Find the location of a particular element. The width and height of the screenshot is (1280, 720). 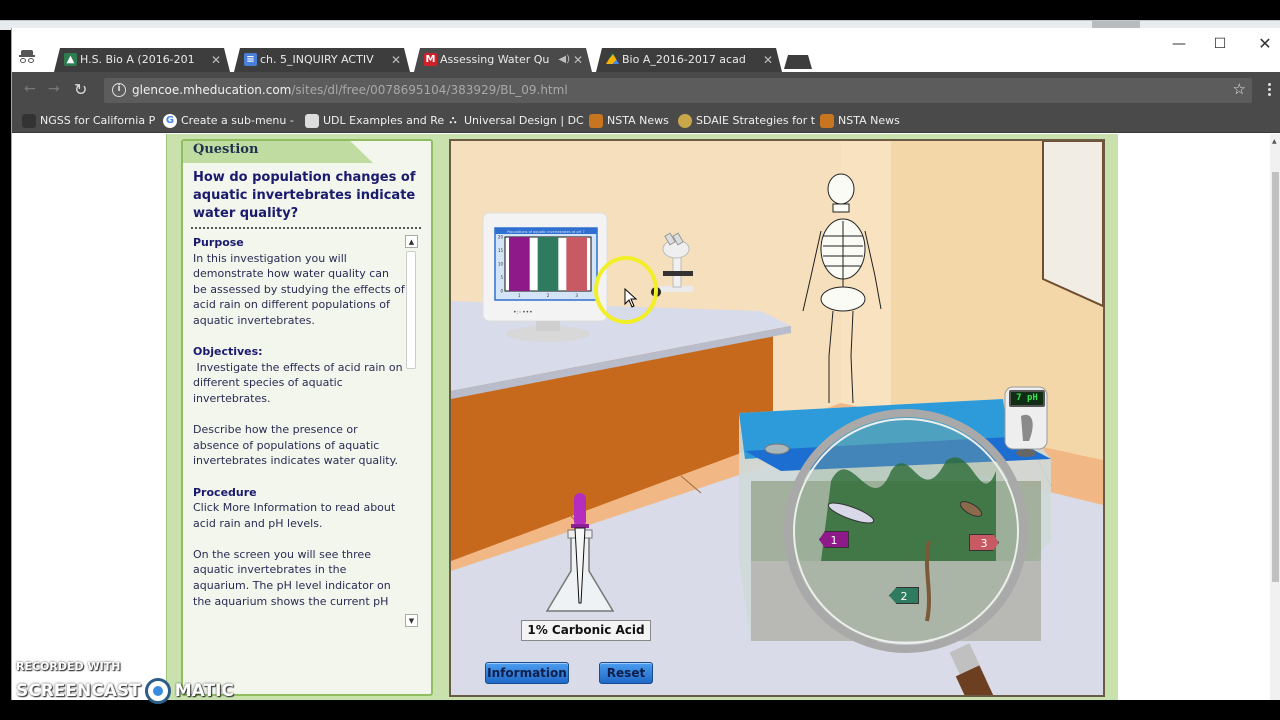

reload-button: ↻ is located at coordinates (80, 89).